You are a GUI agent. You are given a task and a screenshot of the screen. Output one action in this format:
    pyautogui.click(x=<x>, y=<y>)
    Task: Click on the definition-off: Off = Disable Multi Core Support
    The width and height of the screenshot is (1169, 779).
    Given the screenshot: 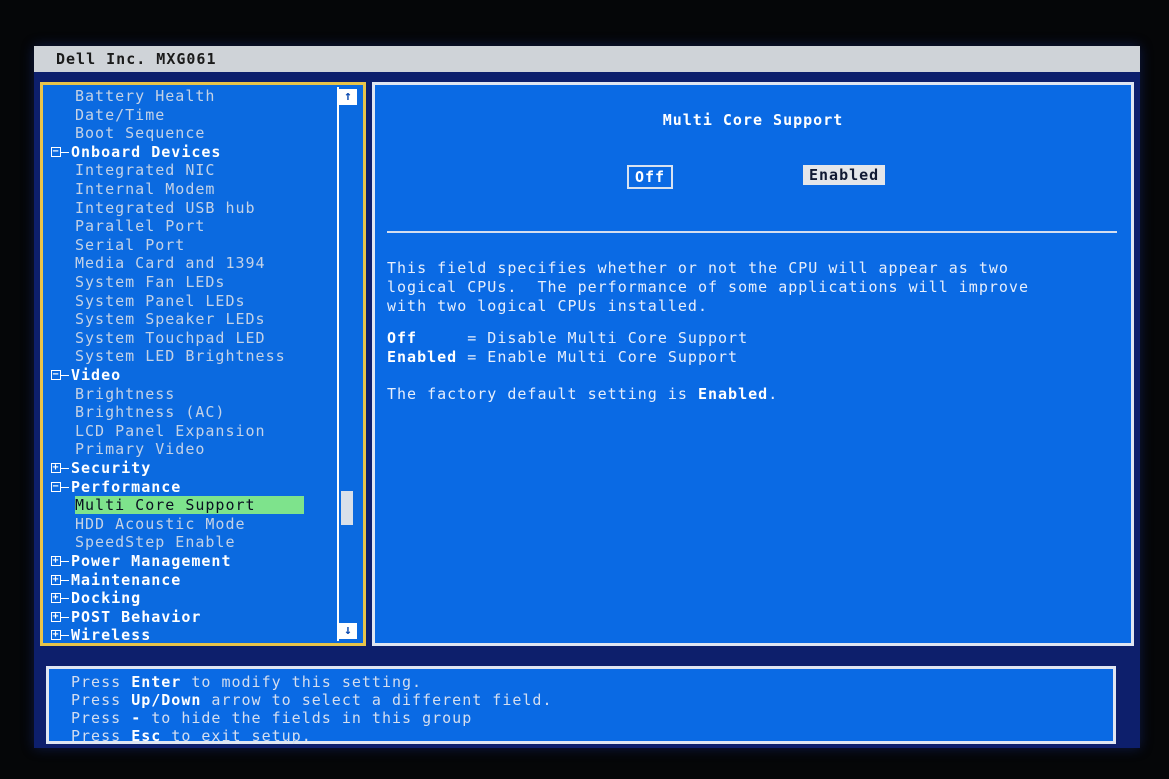 What is the action you would take?
    pyautogui.click(x=567, y=338)
    